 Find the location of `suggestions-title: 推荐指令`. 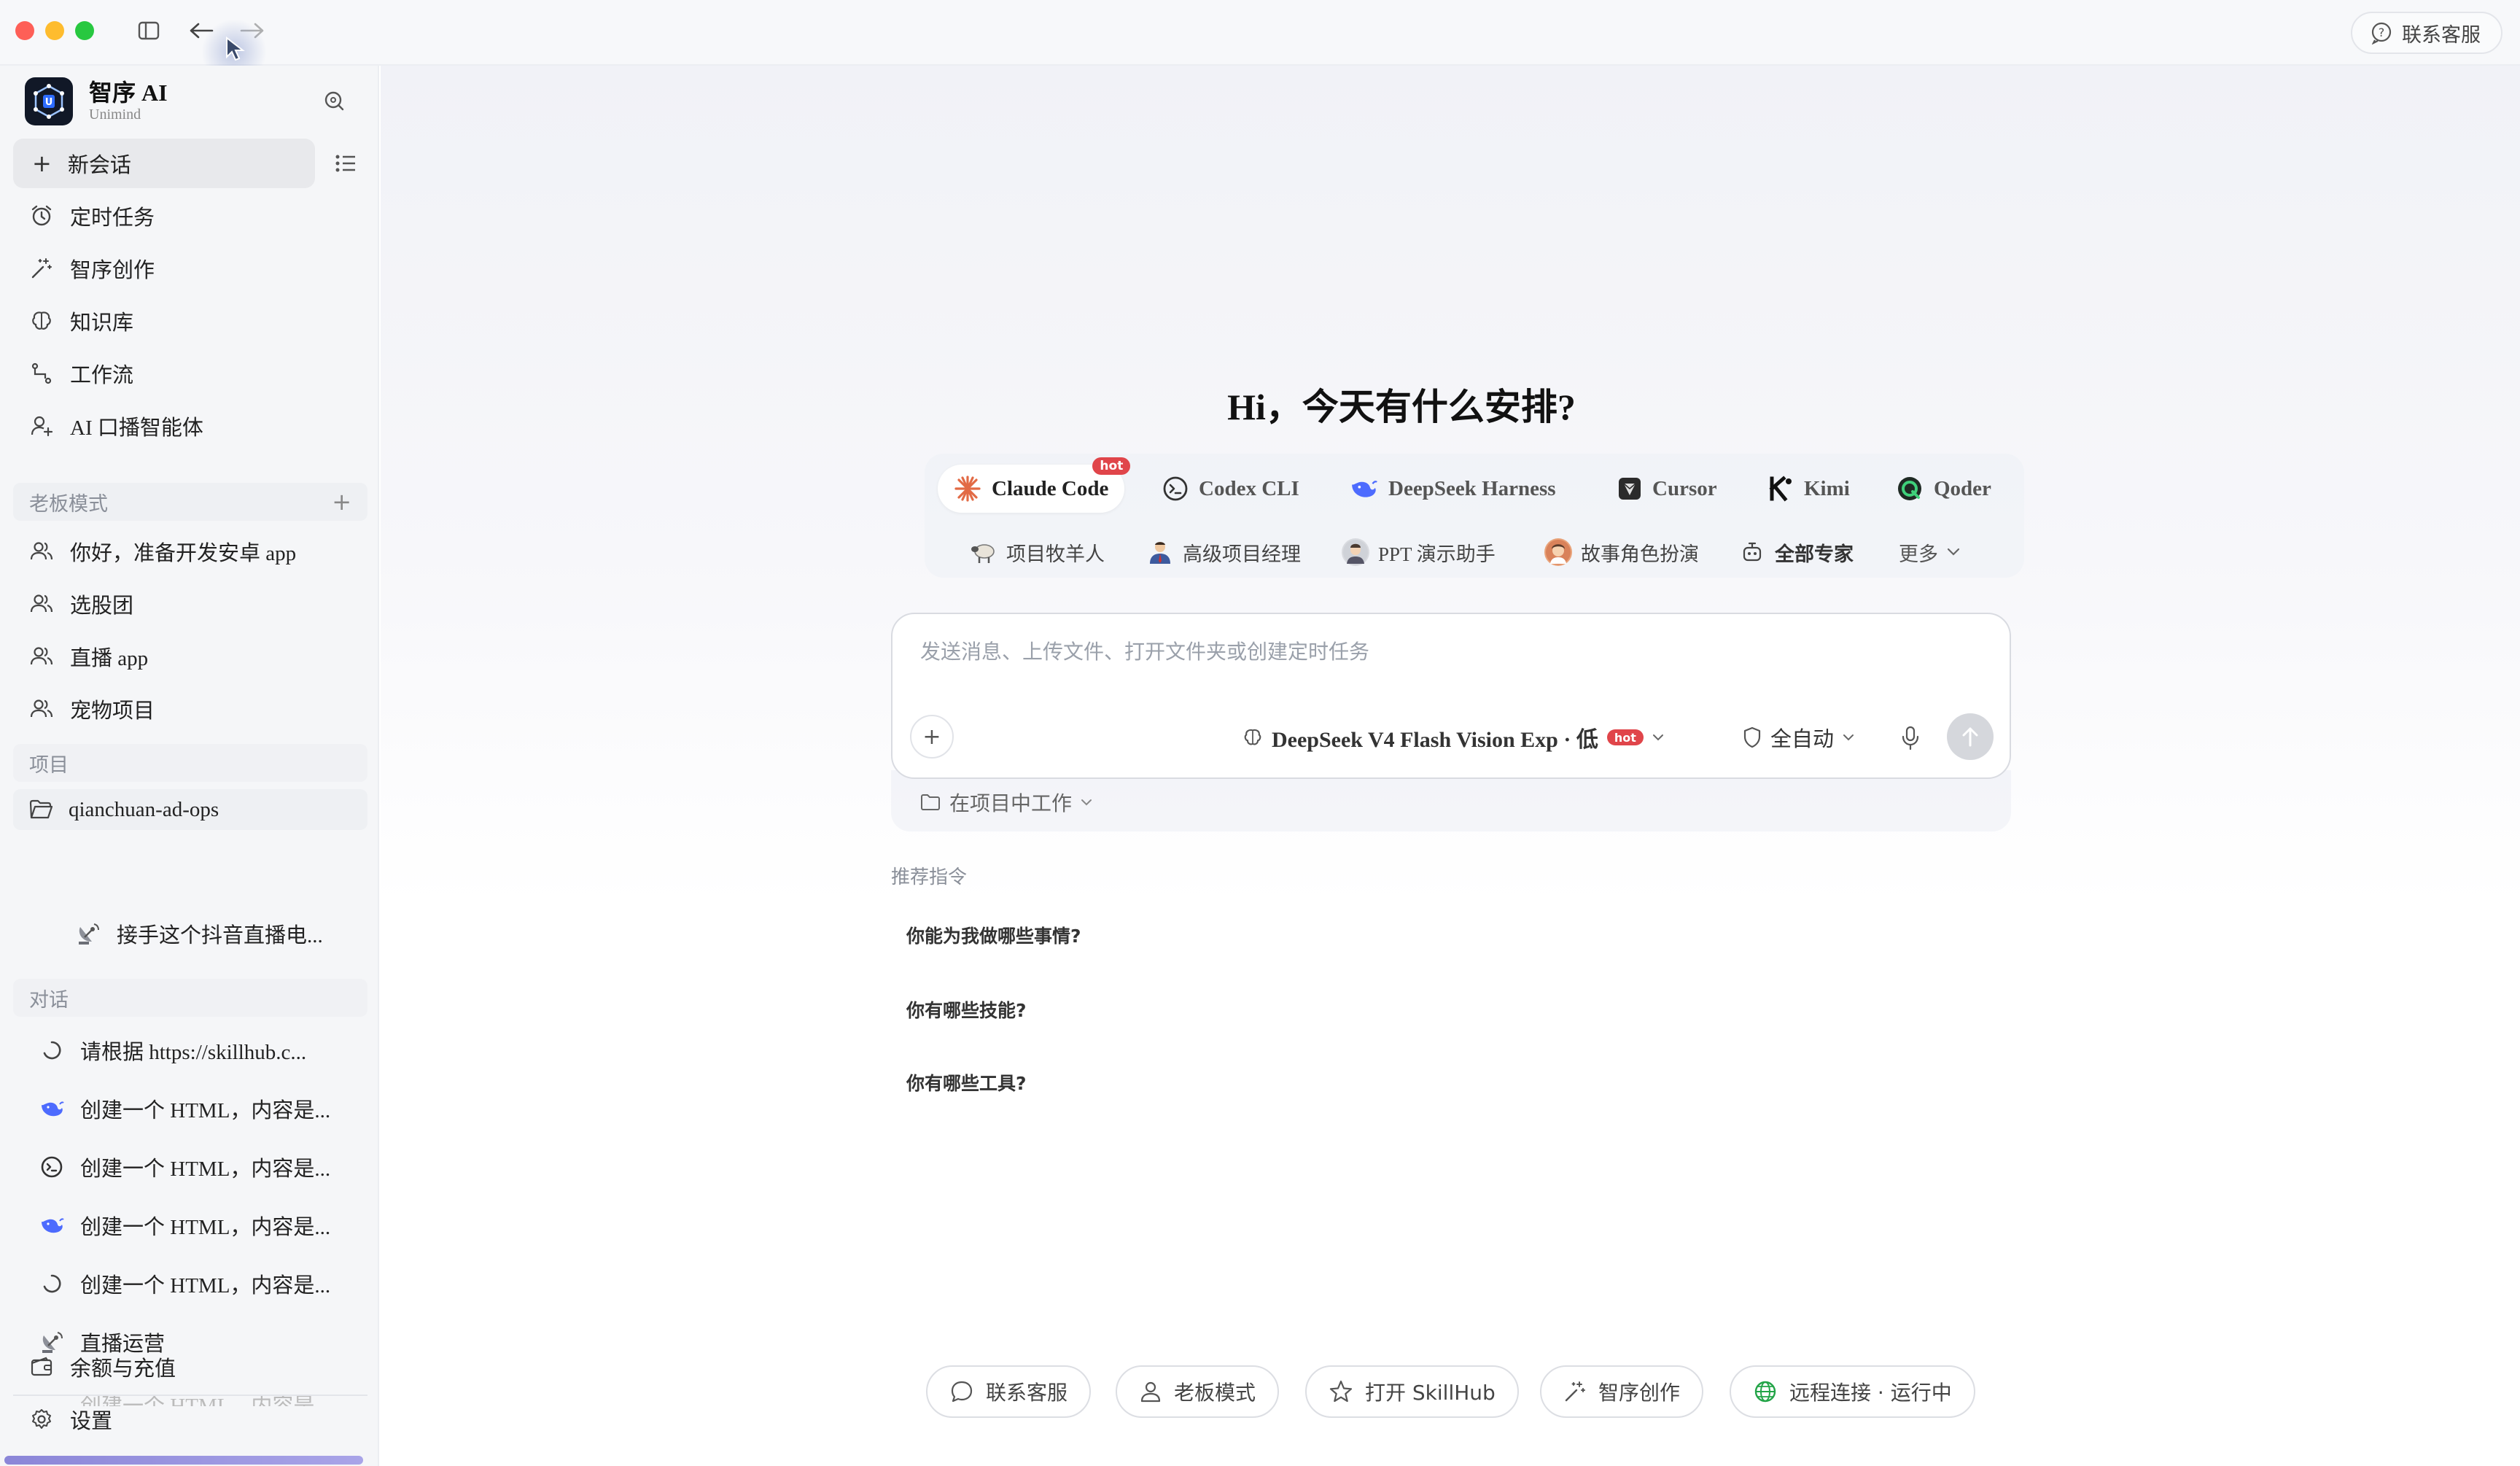

suggestions-title: 推荐指令 is located at coordinates (929, 877).